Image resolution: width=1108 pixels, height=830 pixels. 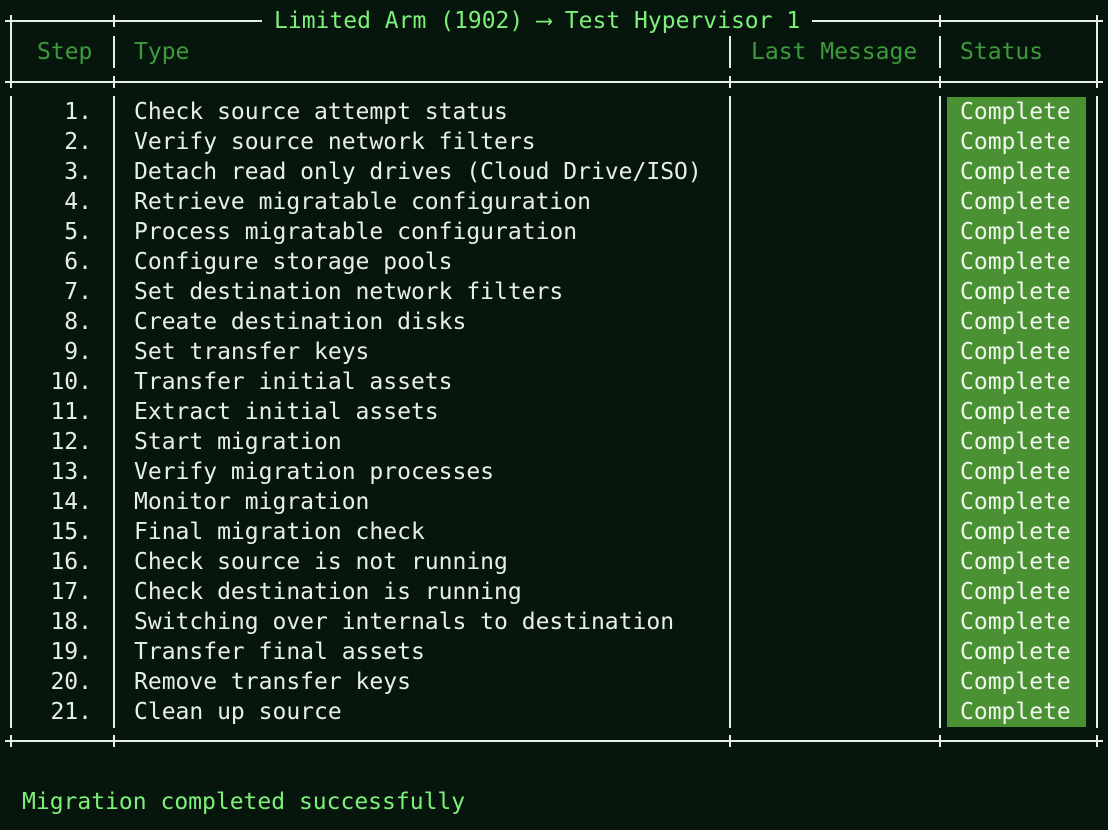 What do you see at coordinates (730, 741) in the screenshot?
I see `junction-bottom-type` at bounding box center [730, 741].